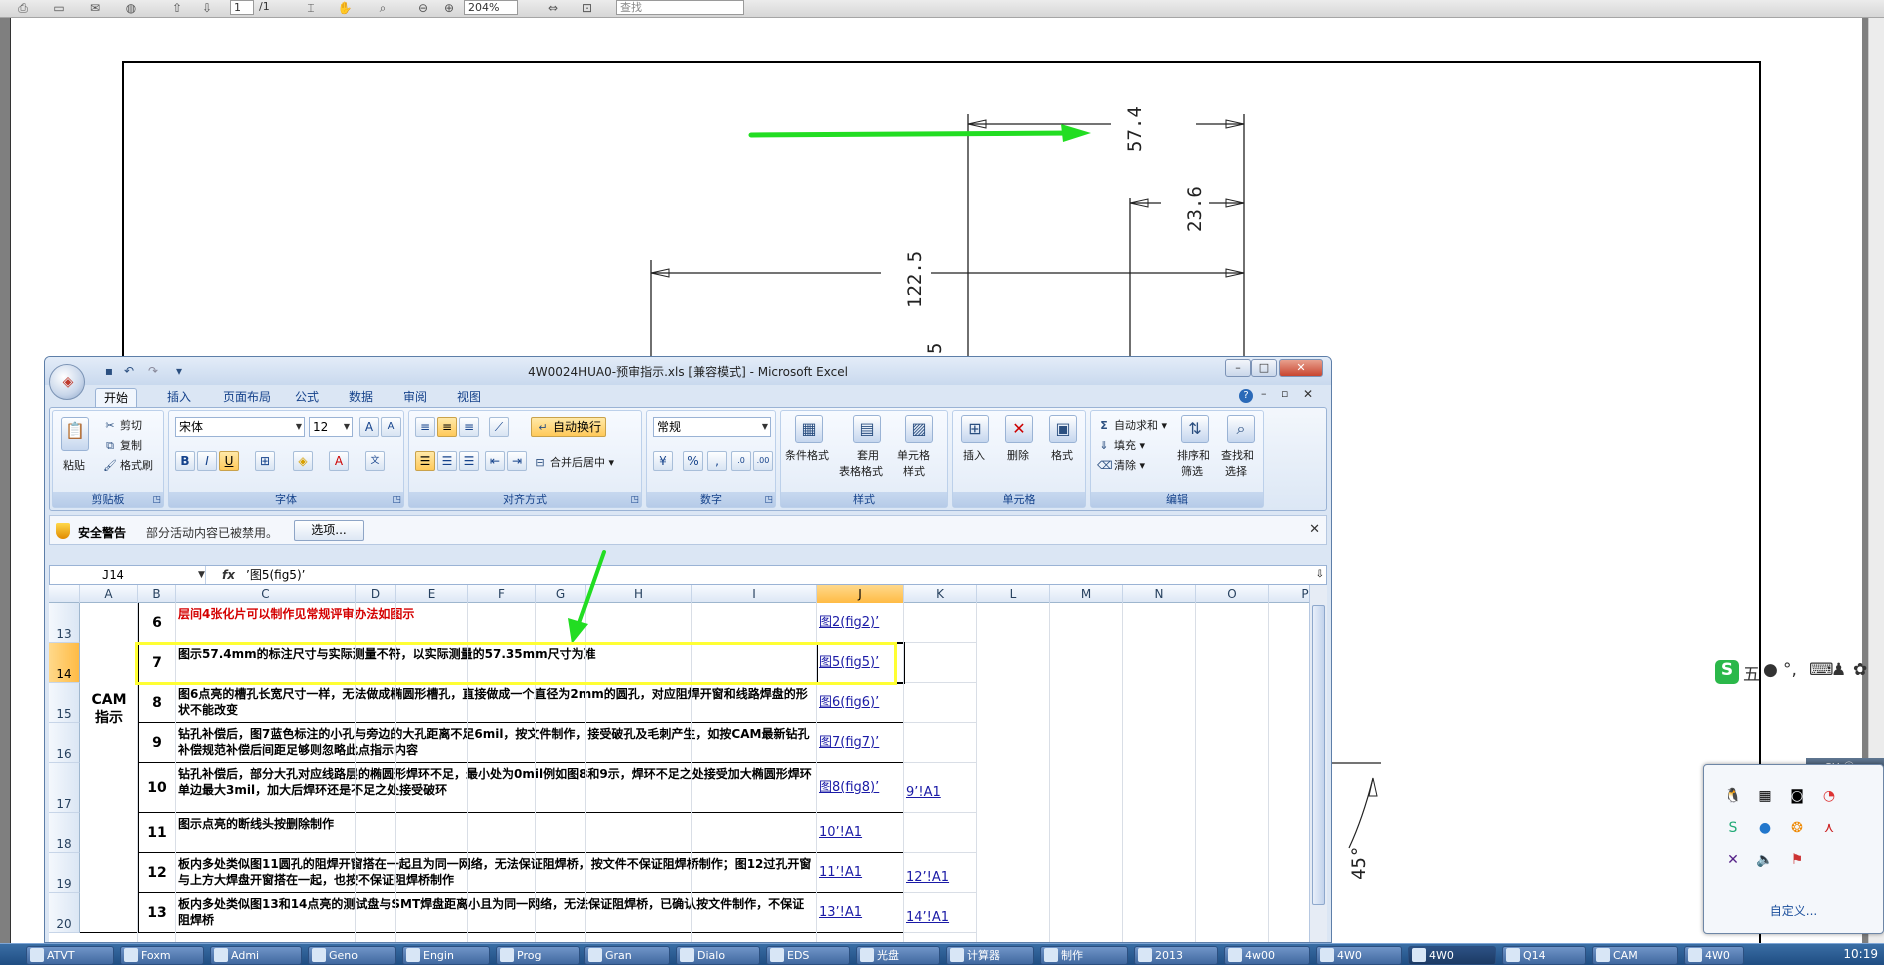 The height and width of the screenshot is (965, 1884). I want to click on ime-settings-icon: ✿, so click(1860, 670).